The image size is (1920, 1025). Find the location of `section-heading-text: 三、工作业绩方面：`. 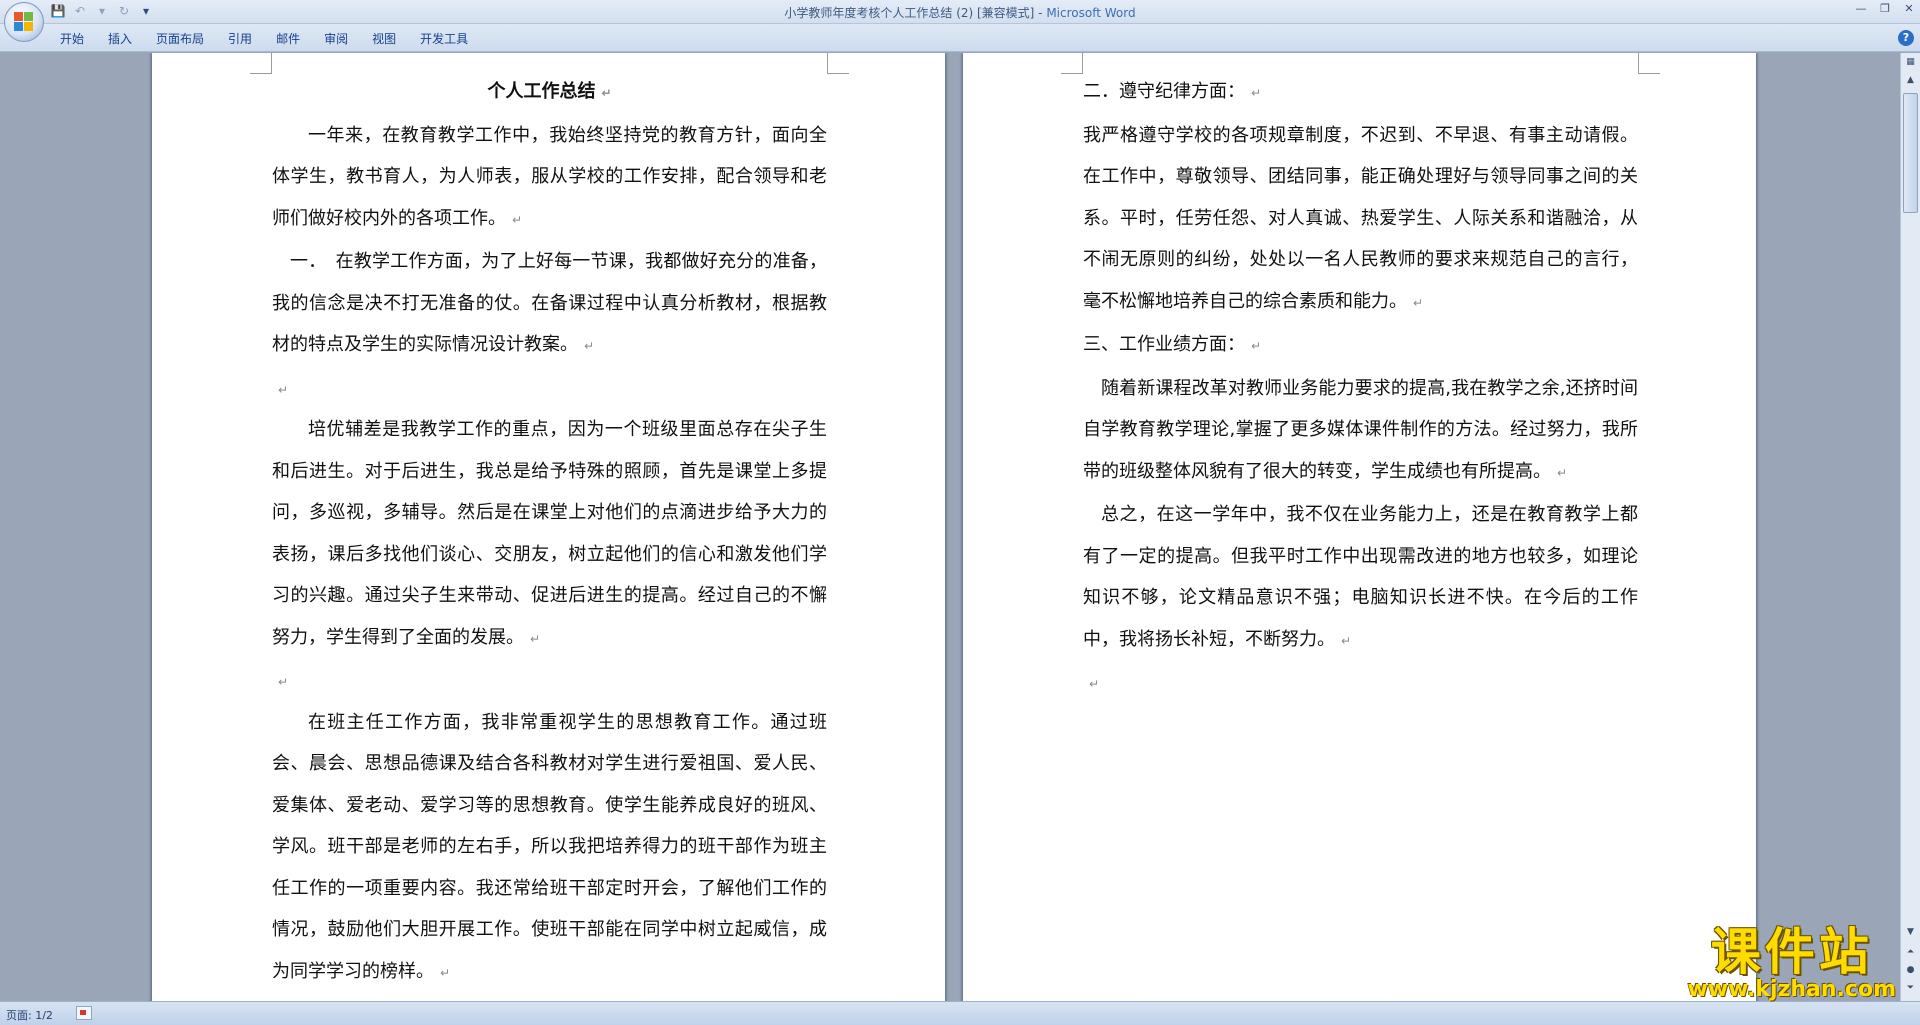

section-heading-text: 三、工作业绩方面： is located at coordinates (1164, 344).